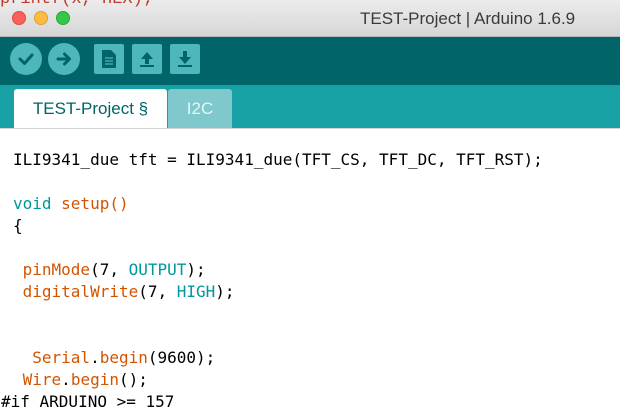 The width and height of the screenshot is (620, 413). I want to click on window-title: TEST-Project | Arduino 1.6.9, so click(468, 18).